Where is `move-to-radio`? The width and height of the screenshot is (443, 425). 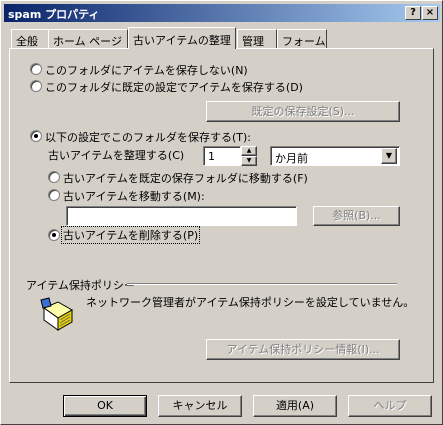
move-to-radio is located at coordinates (54, 195).